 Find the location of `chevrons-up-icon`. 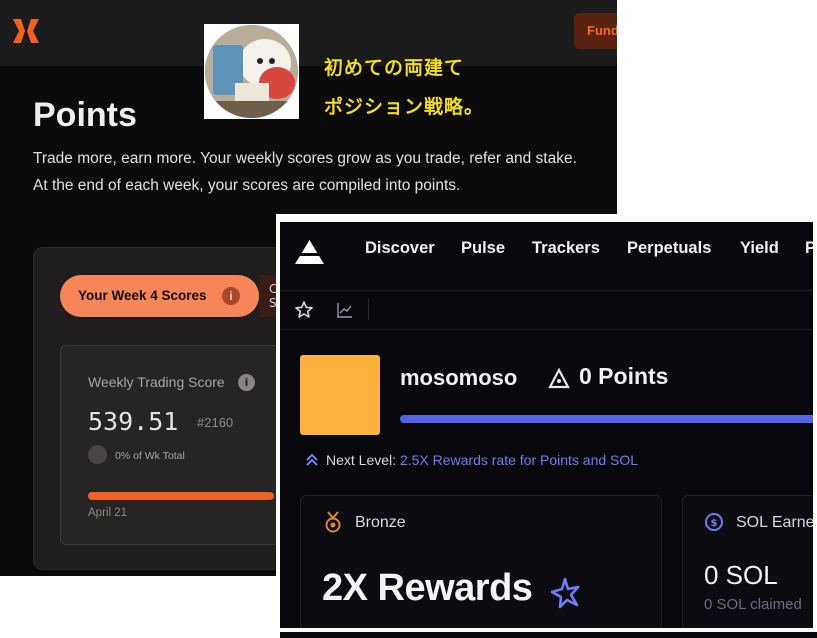

chevrons-up-icon is located at coordinates (312, 459).